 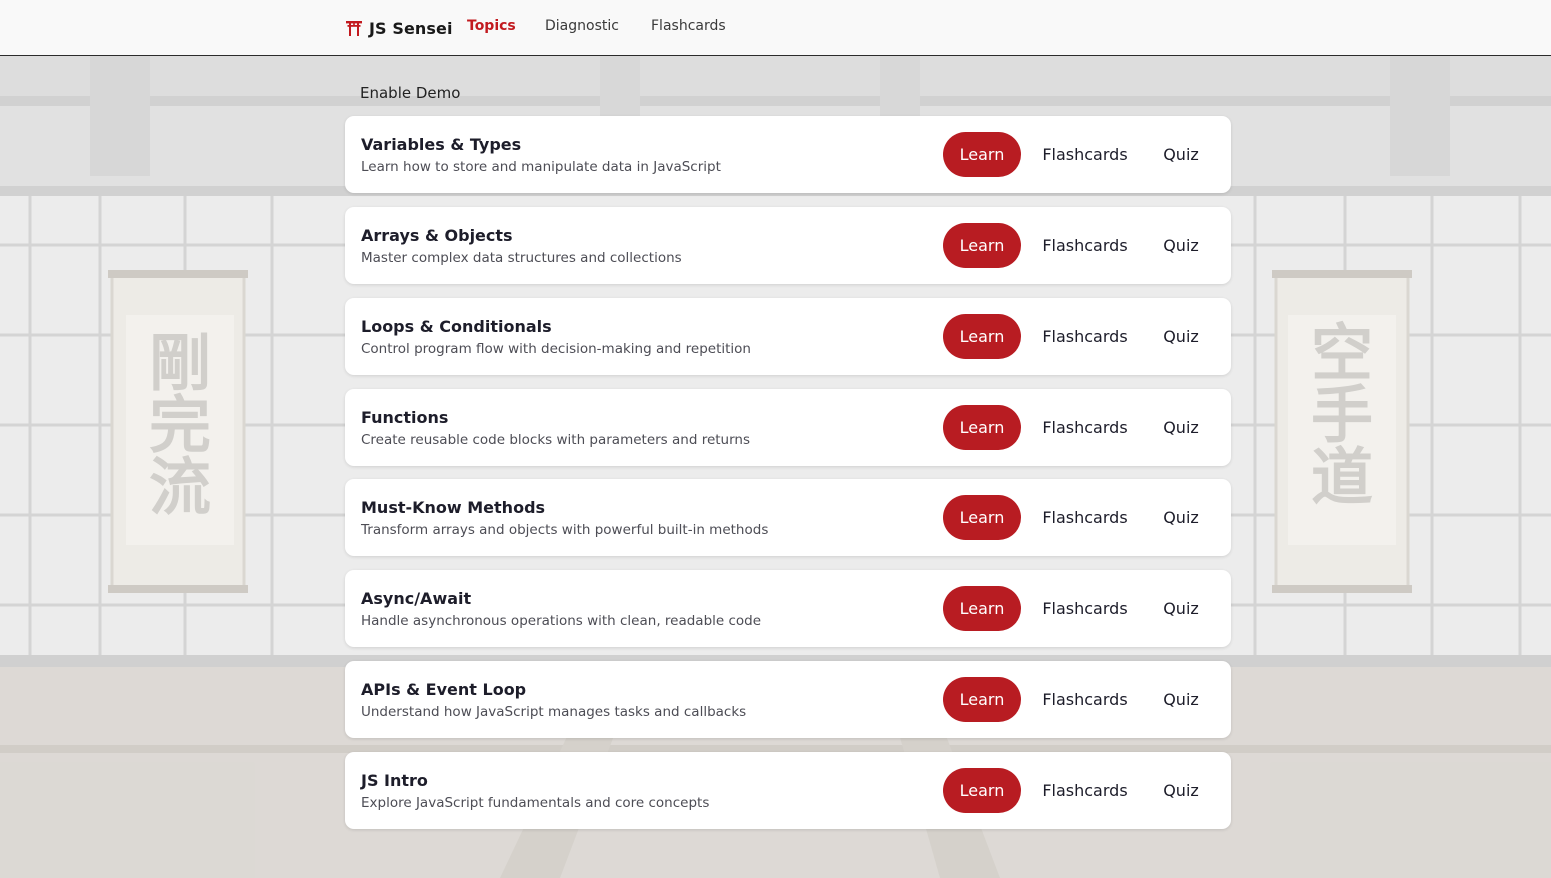 What do you see at coordinates (444, 689) in the screenshot?
I see `topic-title: APIs & Event Loop` at bounding box center [444, 689].